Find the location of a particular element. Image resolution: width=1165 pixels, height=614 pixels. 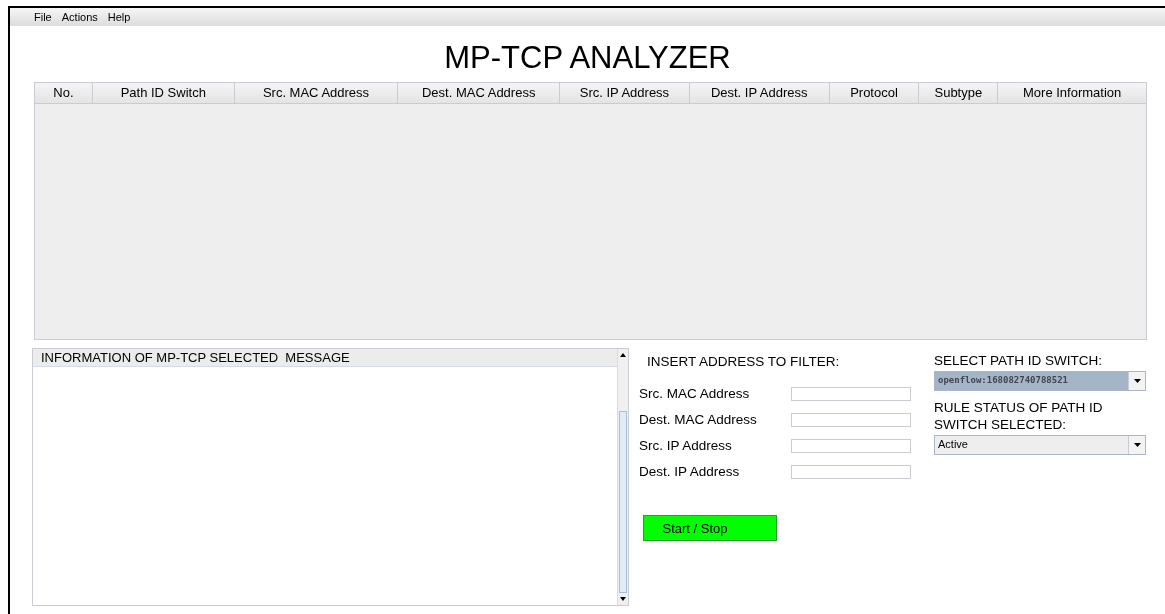

scrollbar is located at coordinates (622, 477).